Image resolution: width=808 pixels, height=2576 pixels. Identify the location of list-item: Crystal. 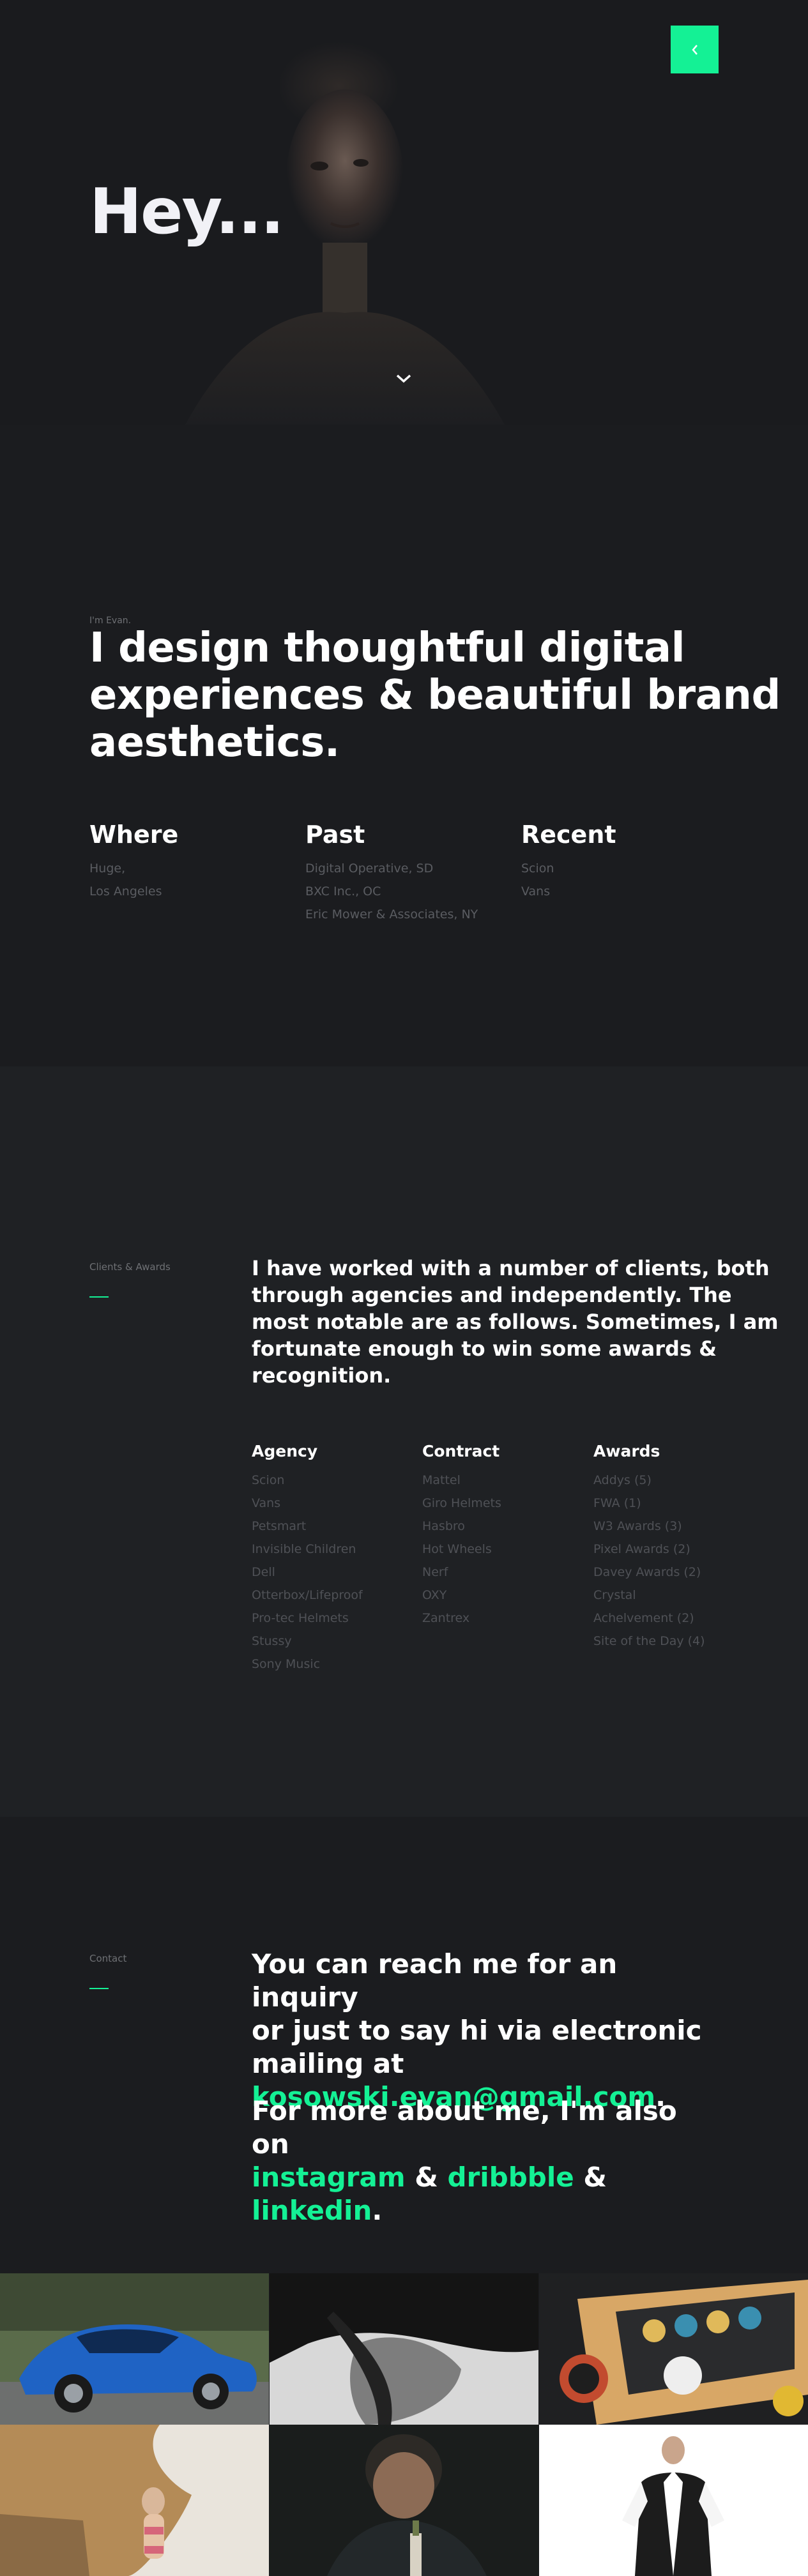
(614, 1595).